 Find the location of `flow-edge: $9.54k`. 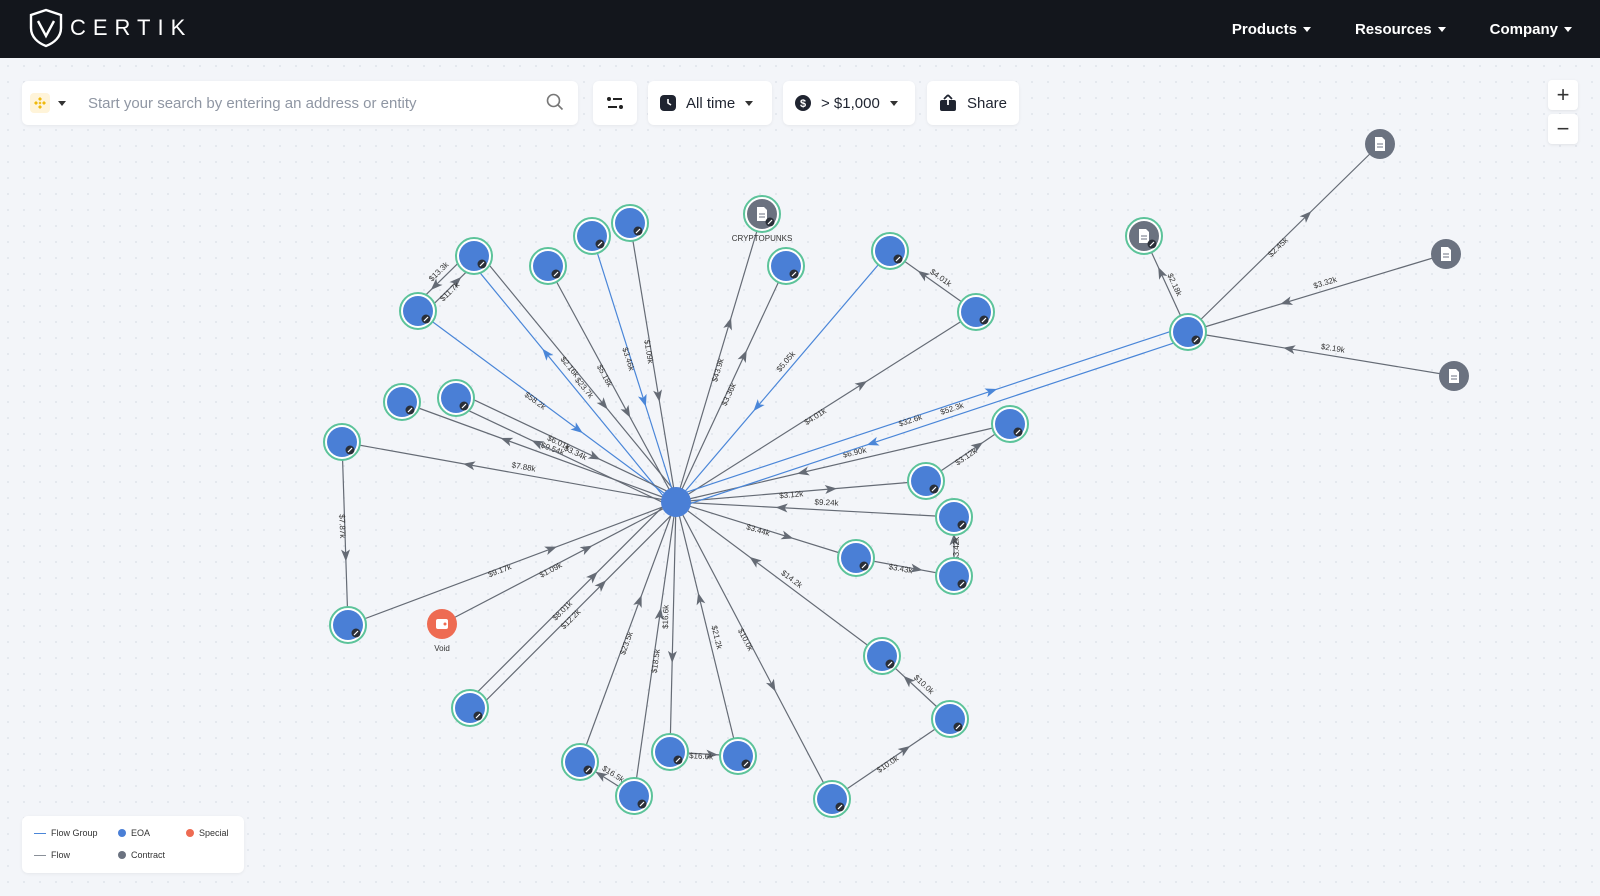

flow-edge: $9.54k is located at coordinates (539, 452).